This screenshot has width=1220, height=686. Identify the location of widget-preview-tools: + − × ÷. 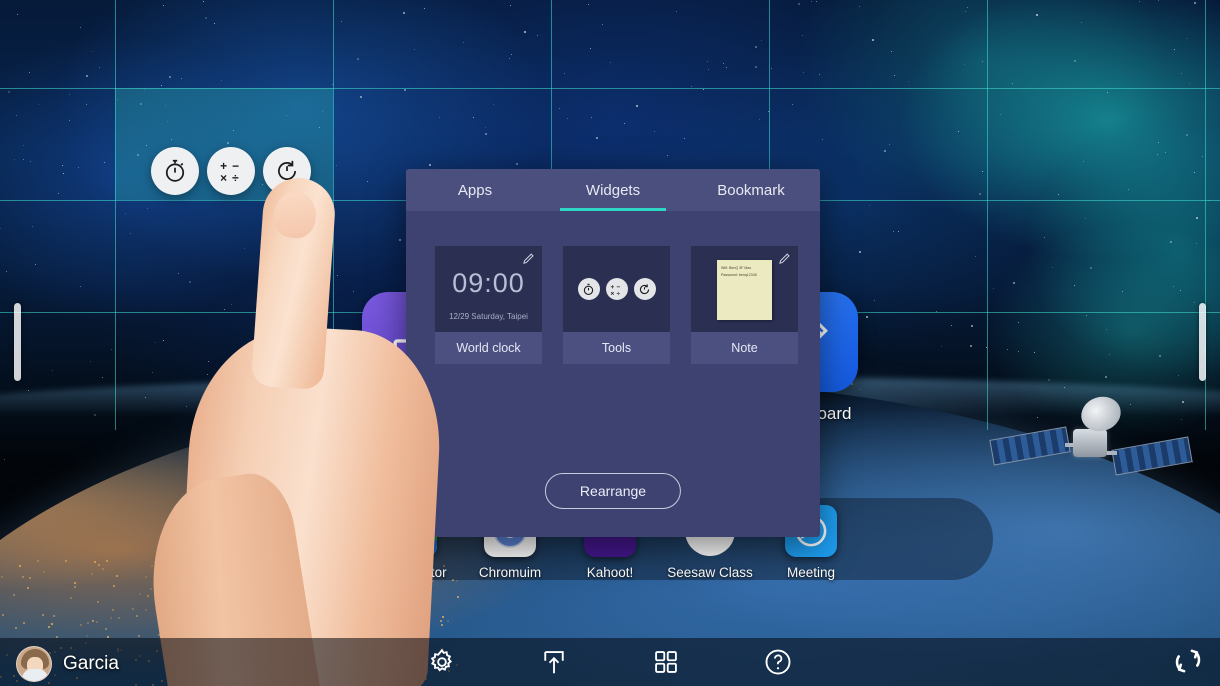
(616, 289).